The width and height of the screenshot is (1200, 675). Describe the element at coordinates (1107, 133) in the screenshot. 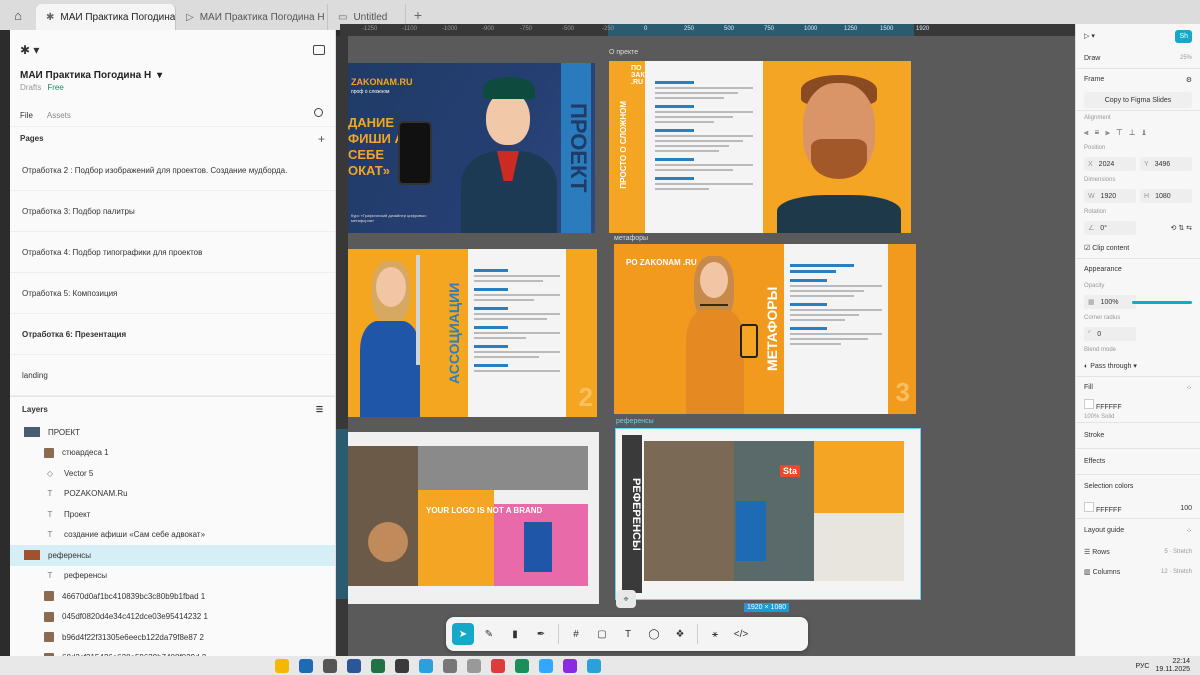

I see `align-right-icon: ⫸` at that location.